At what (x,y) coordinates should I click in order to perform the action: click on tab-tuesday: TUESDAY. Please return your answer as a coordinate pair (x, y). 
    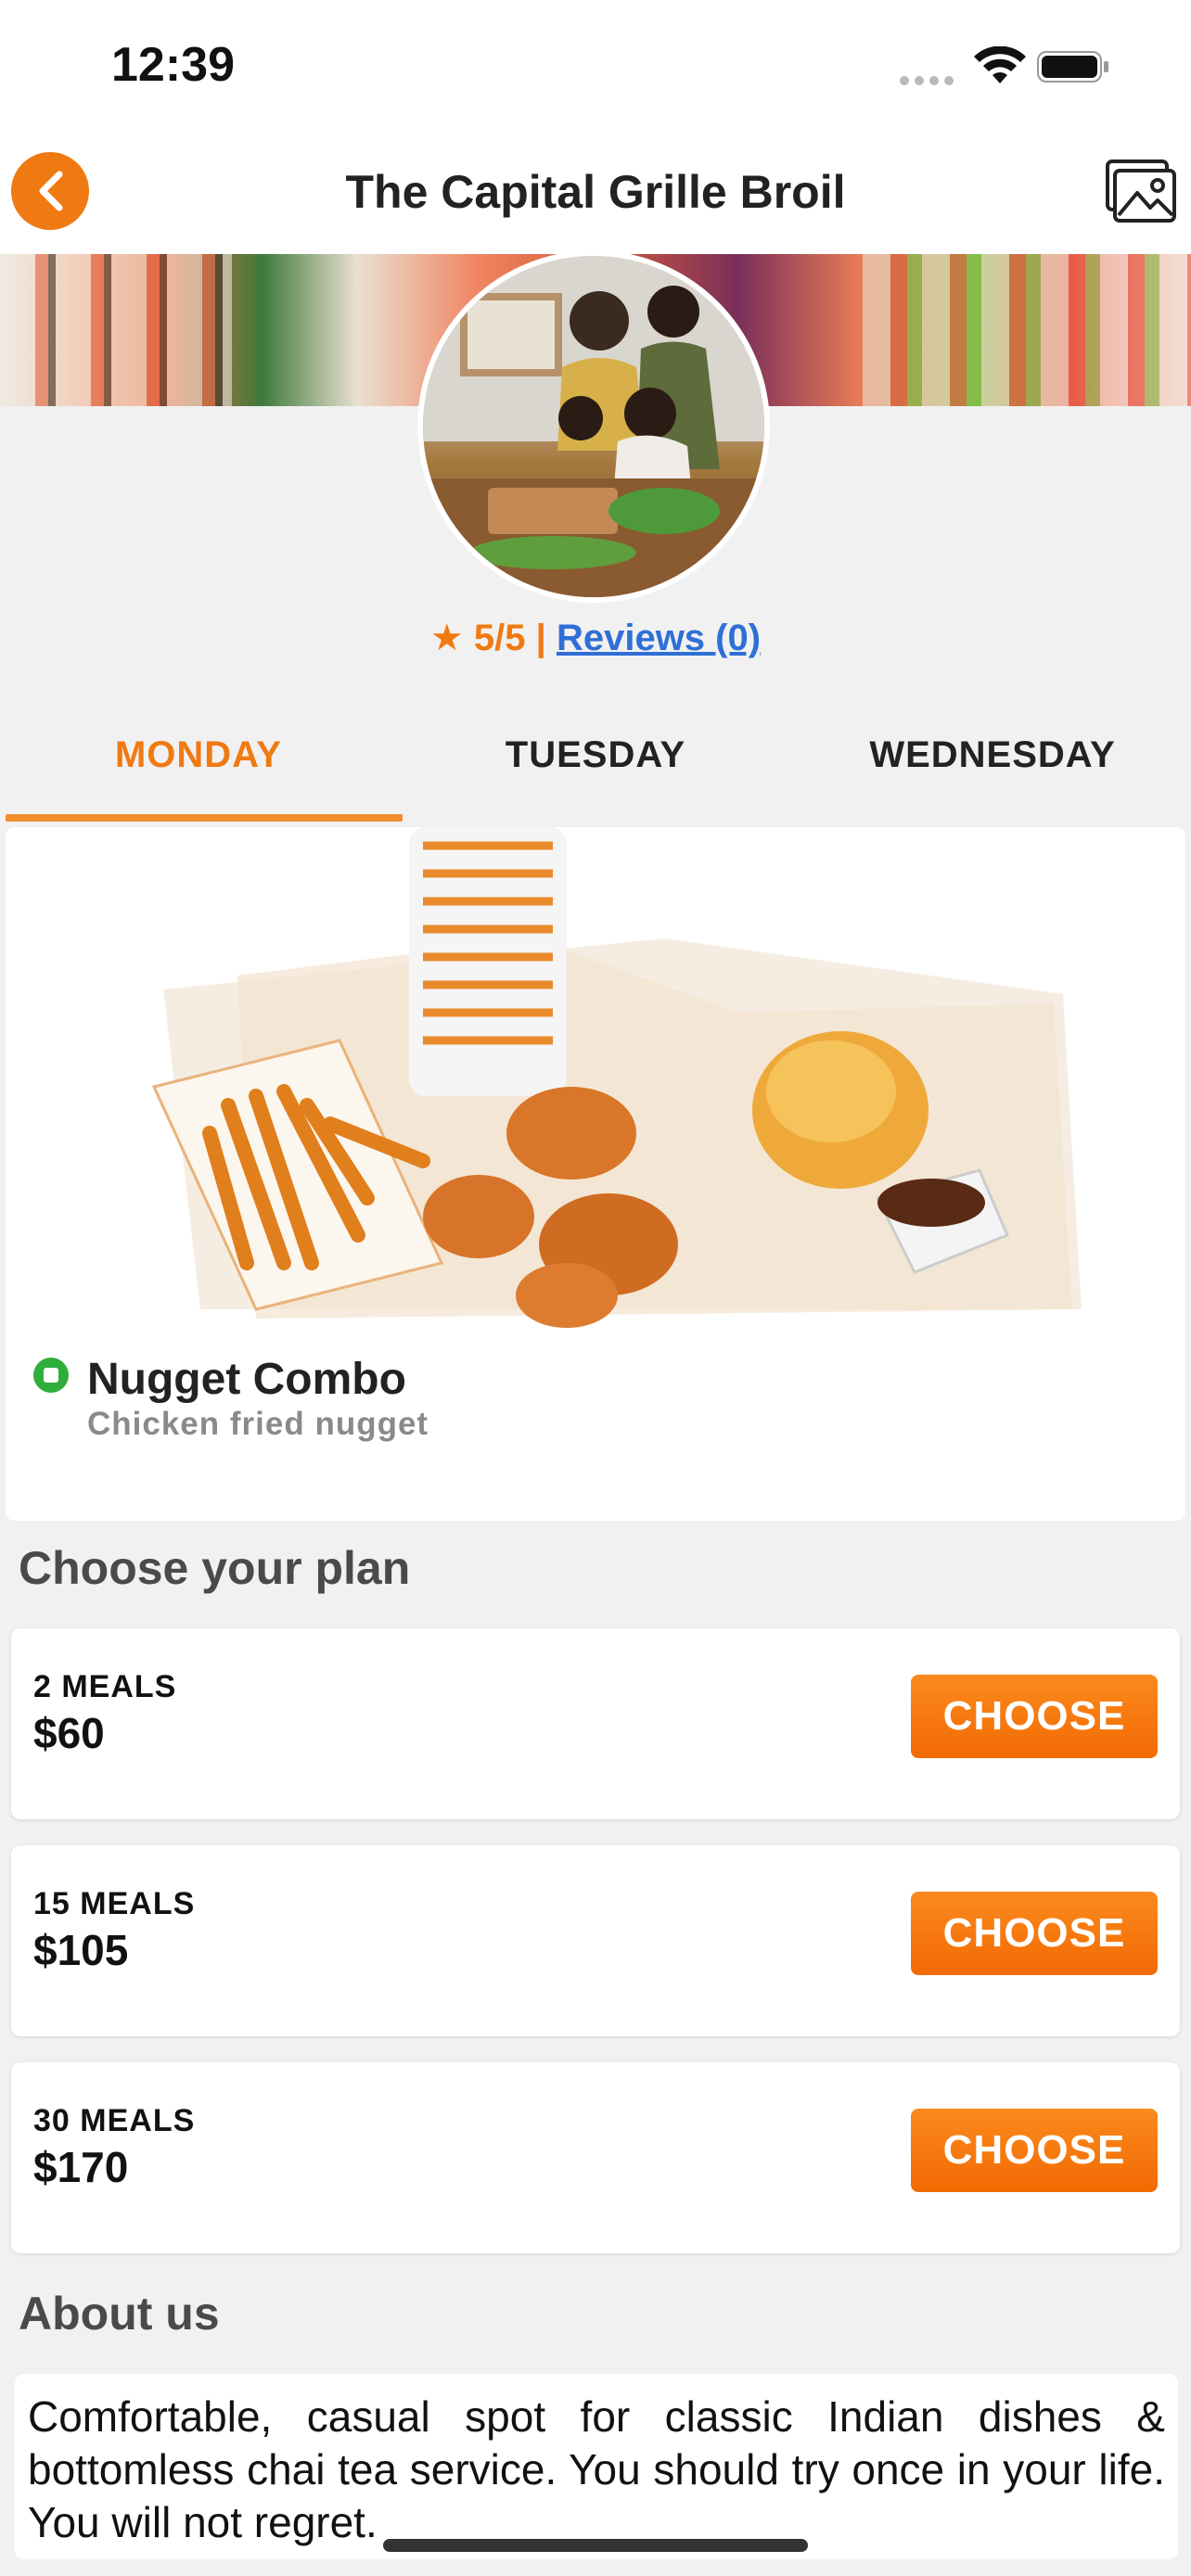
    Looking at the image, I should click on (595, 754).